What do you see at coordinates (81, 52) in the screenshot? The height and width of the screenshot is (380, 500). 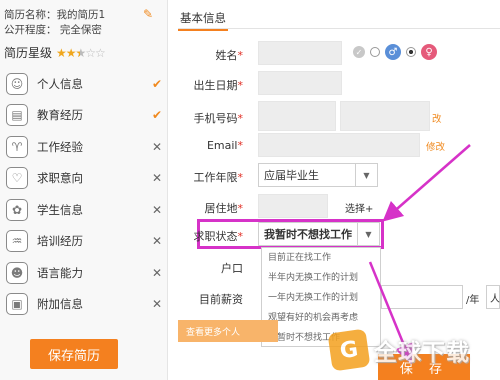 I see `rating-stars: ★★★★☆☆` at bounding box center [81, 52].